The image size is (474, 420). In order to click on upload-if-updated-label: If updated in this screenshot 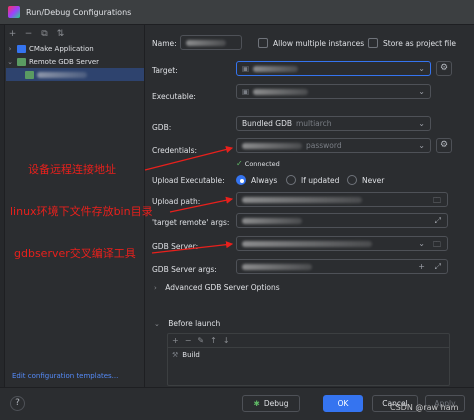, I will do `click(320, 180)`.